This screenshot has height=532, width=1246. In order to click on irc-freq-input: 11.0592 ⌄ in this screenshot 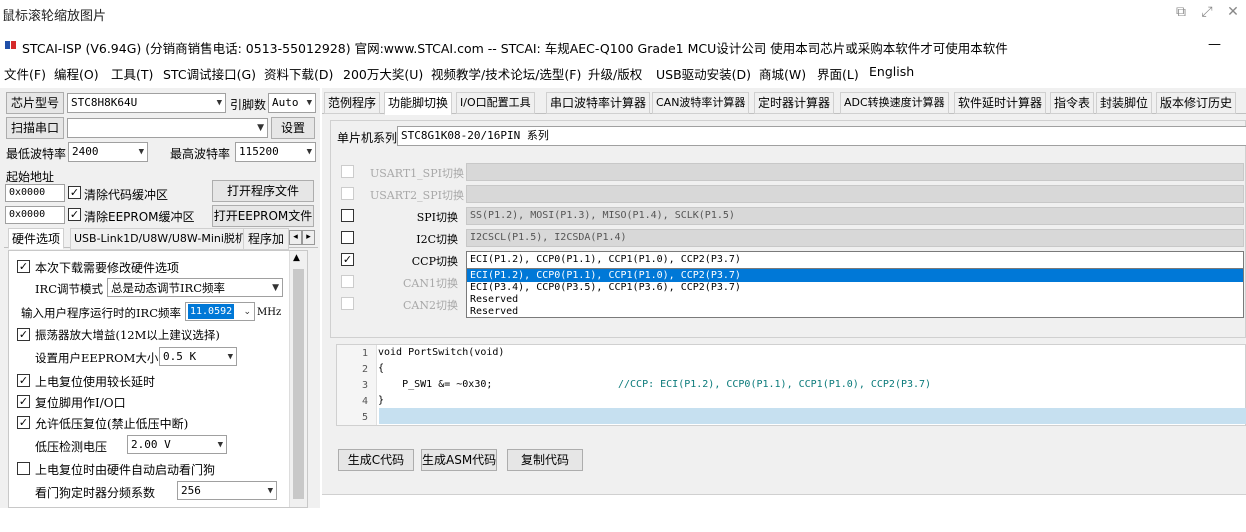, I will do `click(220, 311)`.